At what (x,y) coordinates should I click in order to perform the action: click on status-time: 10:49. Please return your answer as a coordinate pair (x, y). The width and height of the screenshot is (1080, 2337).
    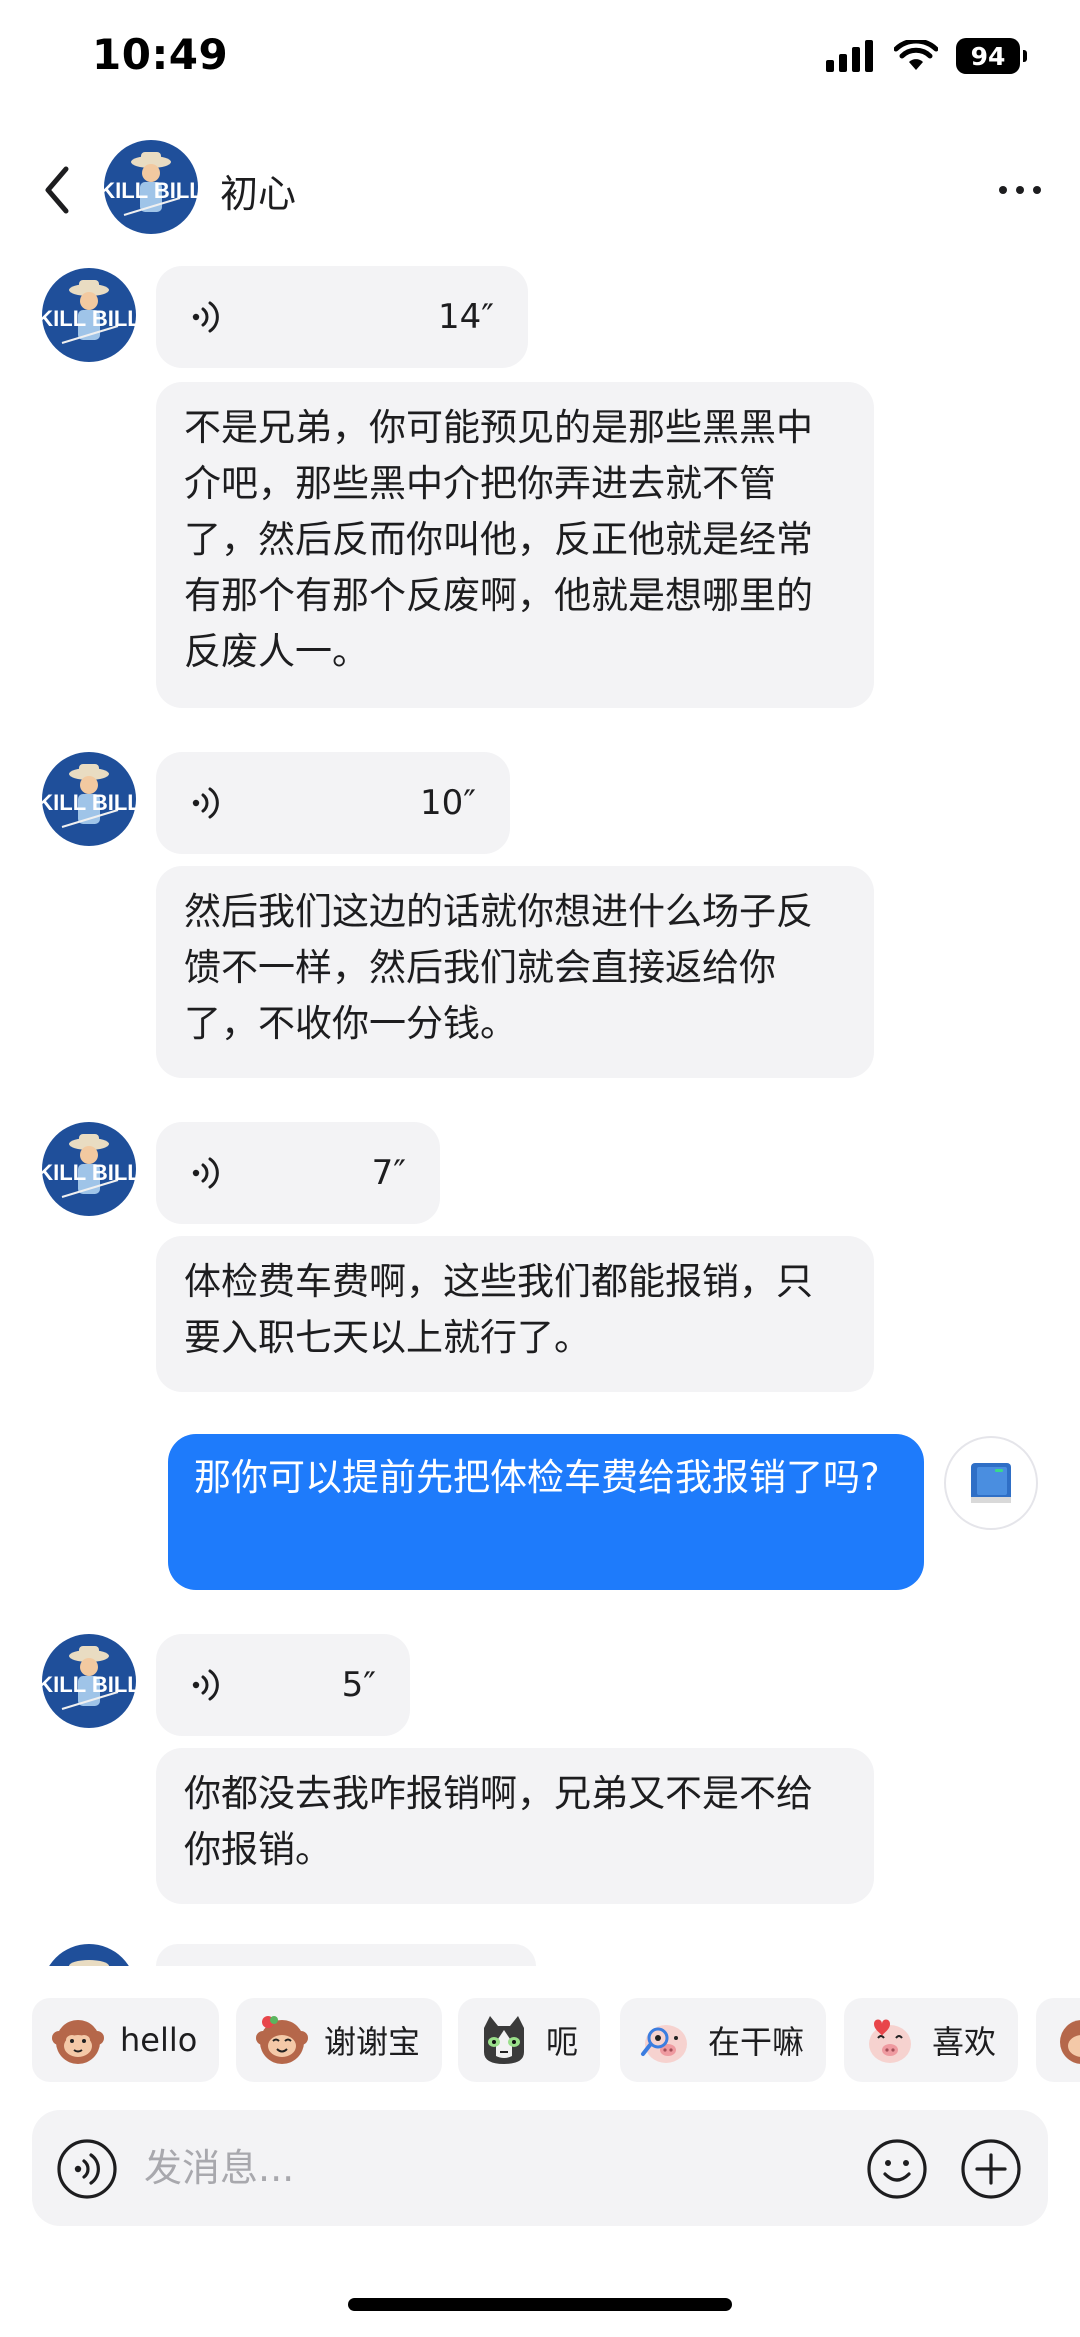
    Looking at the image, I should click on (160, 54).